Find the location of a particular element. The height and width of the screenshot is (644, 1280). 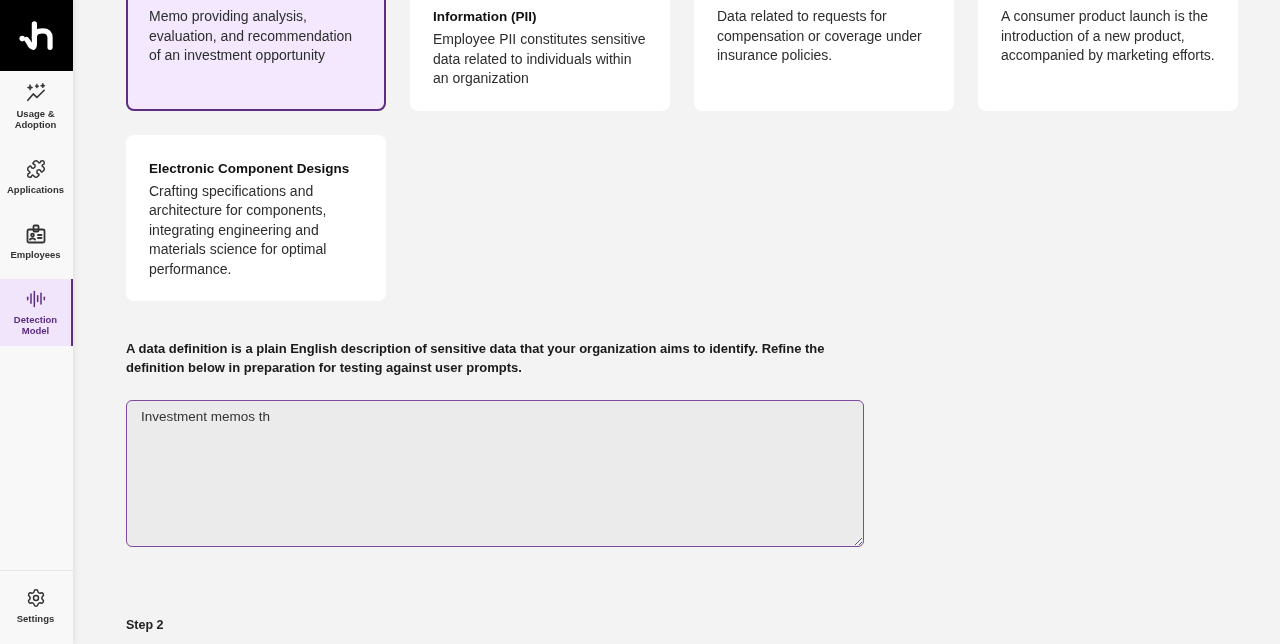

data-type-card: Data related to requests for compensation or coverage under insurance policies. is located at coordinates (824, 55).